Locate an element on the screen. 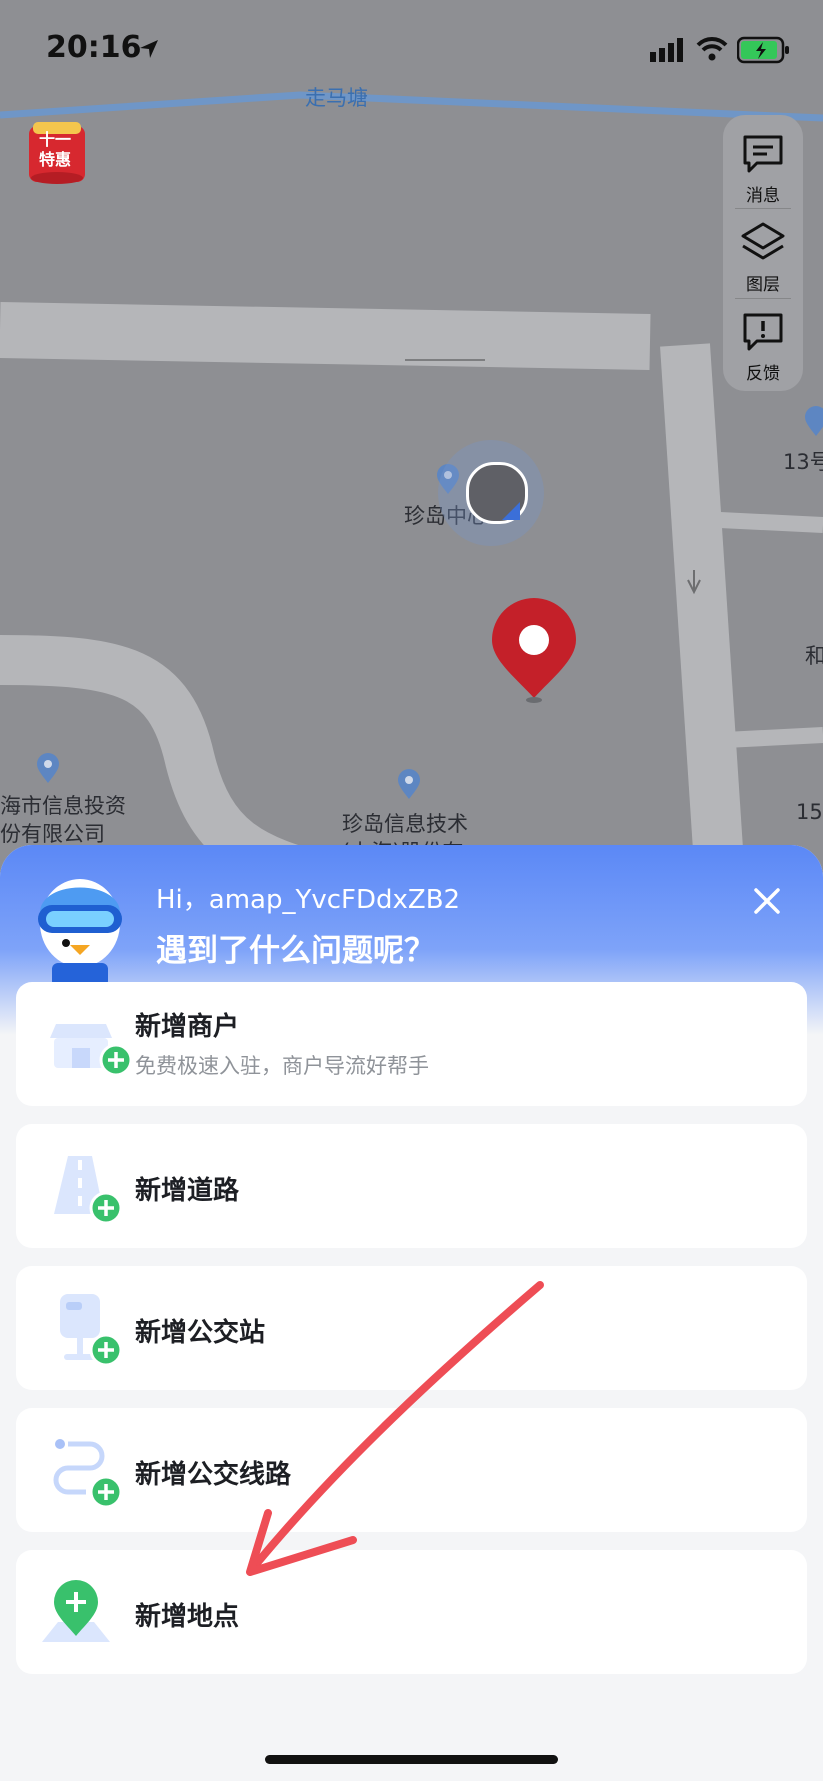  option-title: 新增公交线路 is located at coordinates (213, 1475).